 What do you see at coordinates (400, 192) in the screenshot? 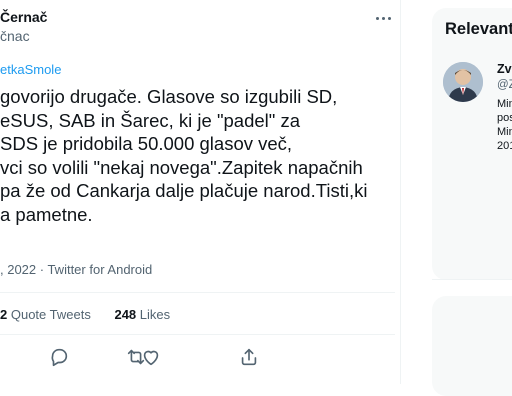
I see `column-divider` at bounding box center [400, 192].